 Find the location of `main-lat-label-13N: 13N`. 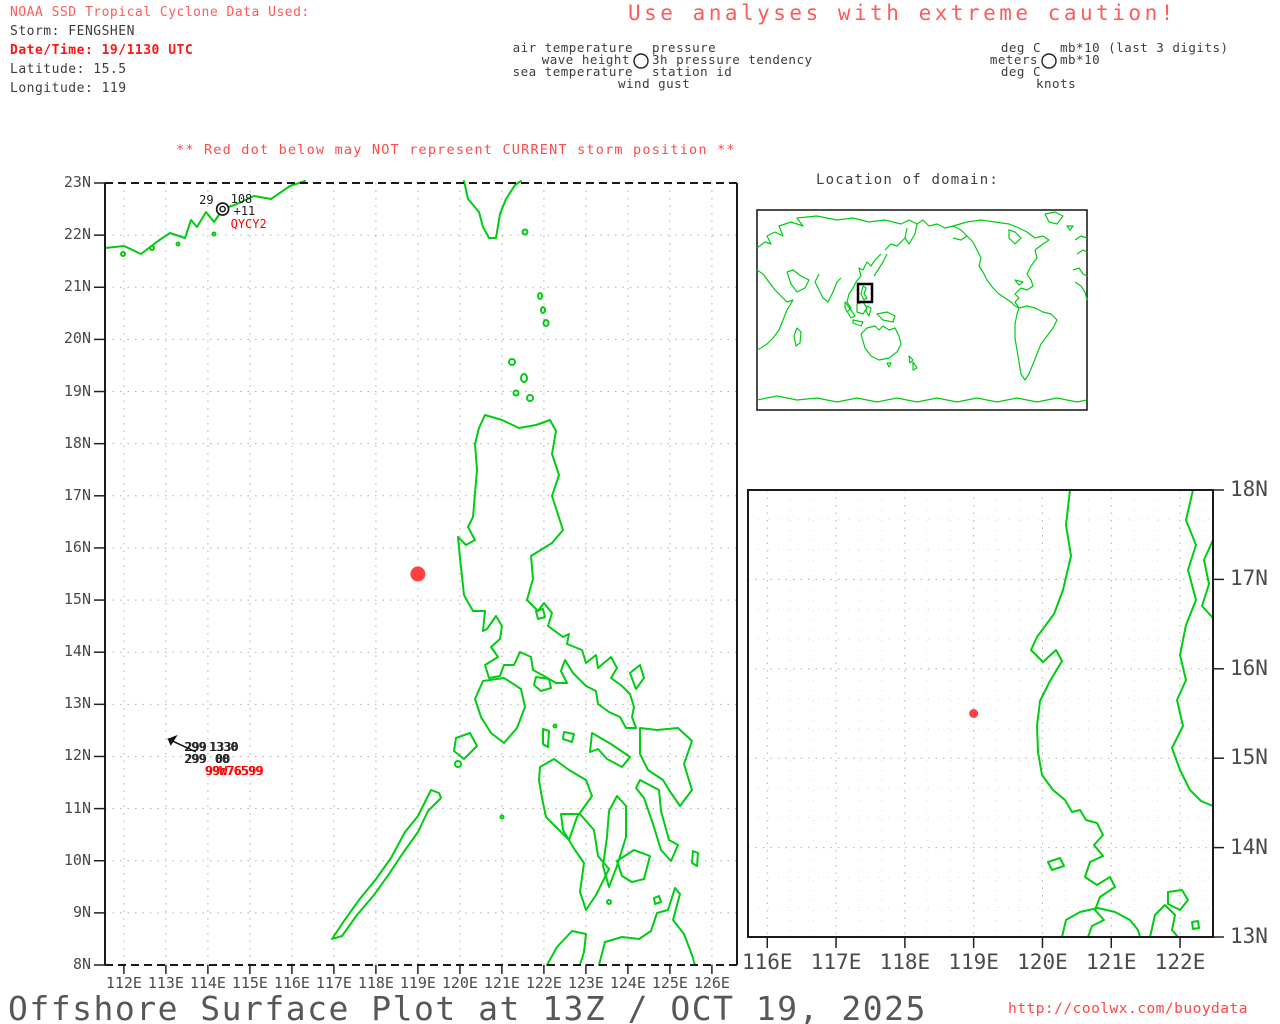

main-lat-label-13N: 13N is located at coordinates (77, 703).